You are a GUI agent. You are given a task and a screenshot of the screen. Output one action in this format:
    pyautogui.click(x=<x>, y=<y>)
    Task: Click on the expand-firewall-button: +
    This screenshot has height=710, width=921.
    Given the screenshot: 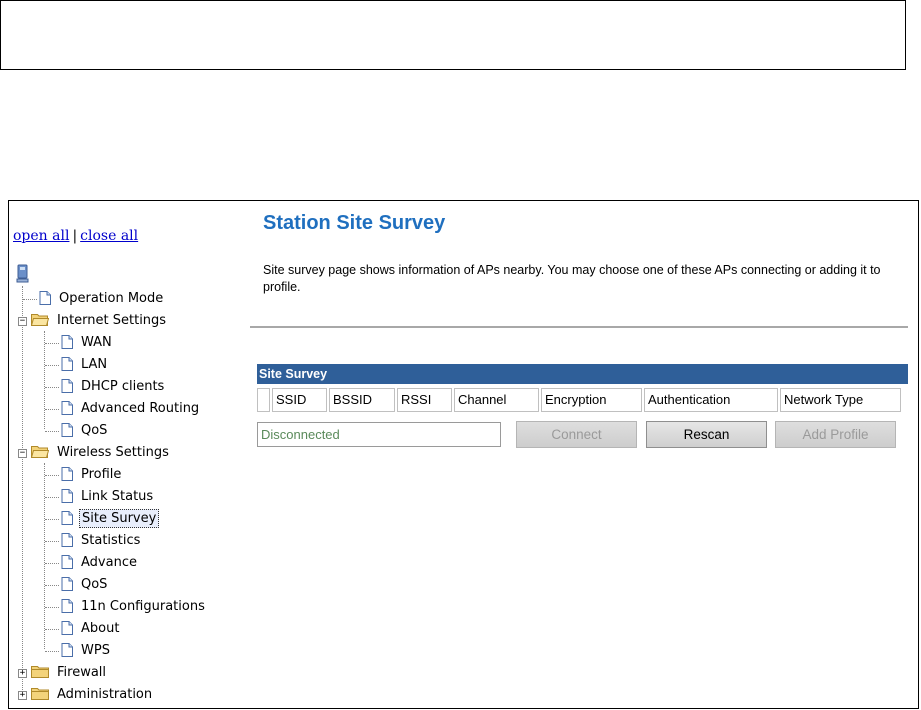 What is the action you would take?
    pyautogui.click(x=22, y=673)
    